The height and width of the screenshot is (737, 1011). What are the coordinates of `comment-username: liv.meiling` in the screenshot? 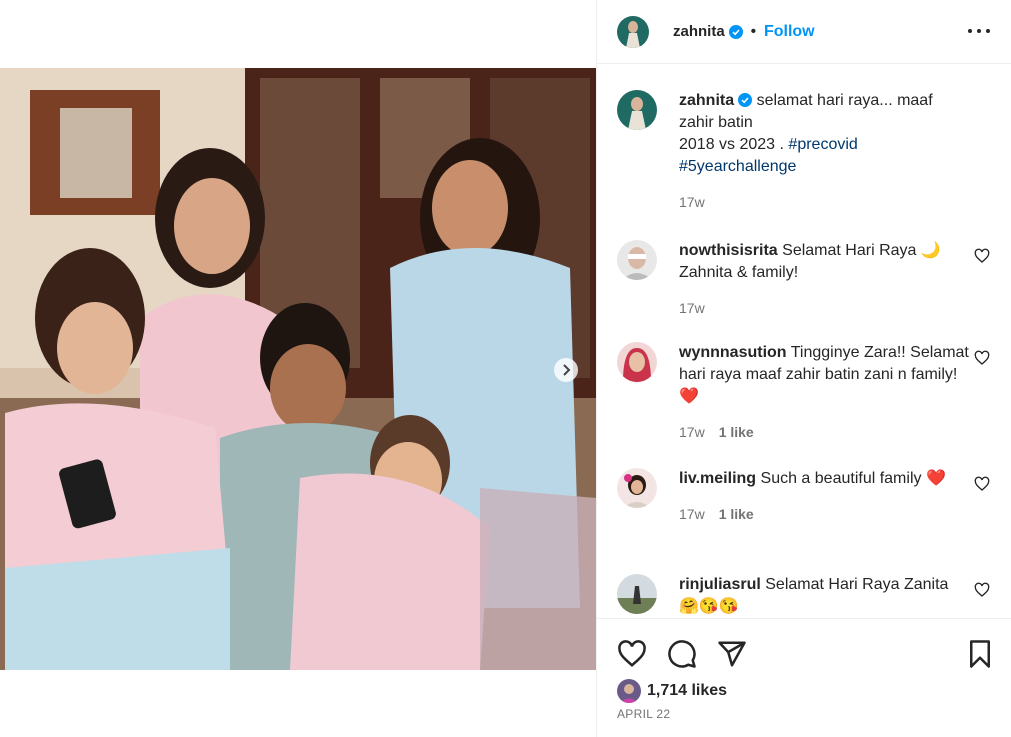 It's located at (717, 478).